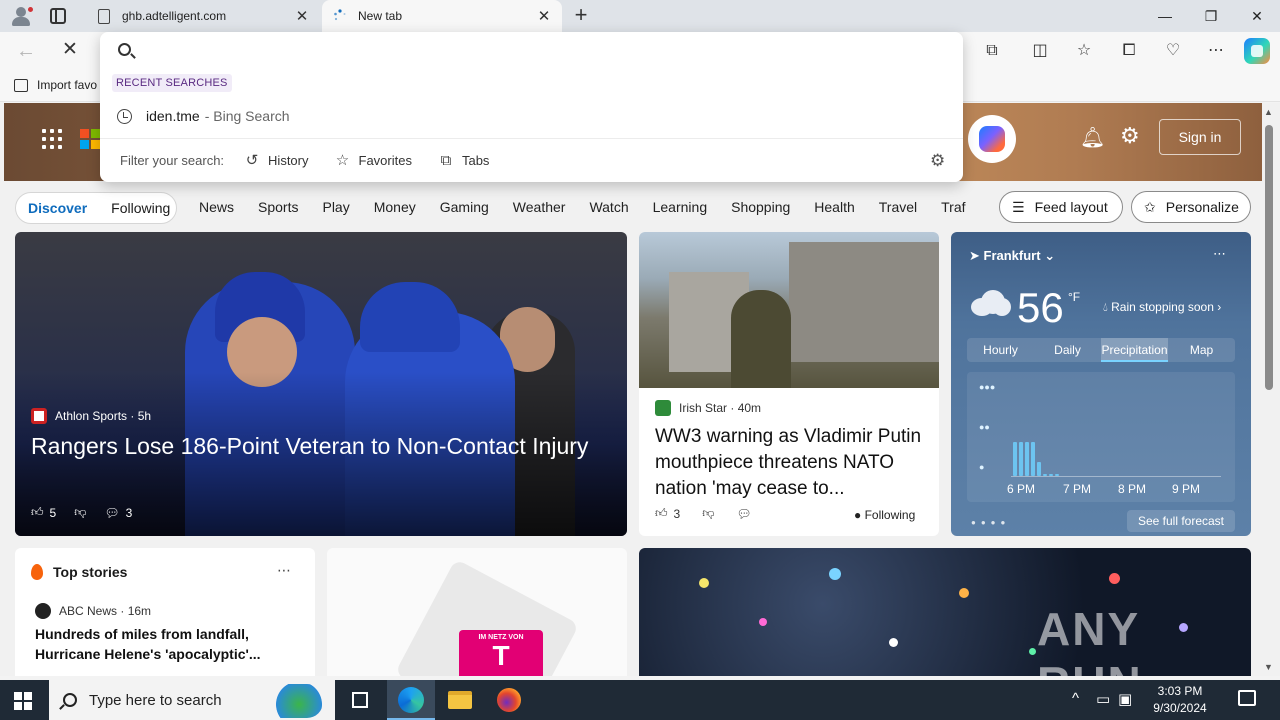  I want to click on category-traffic: Traf, so click(953, 207).